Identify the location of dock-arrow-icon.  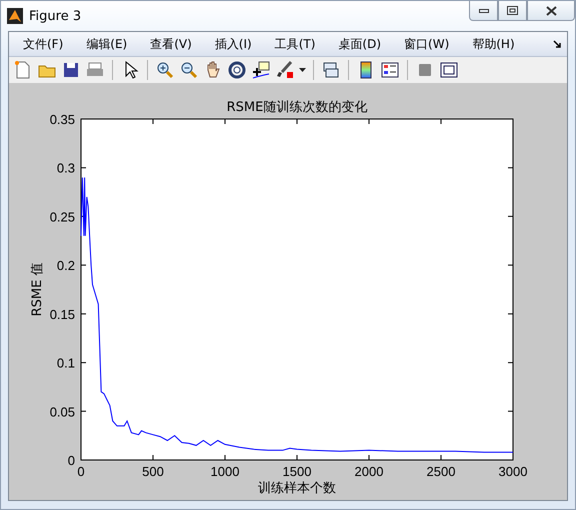
(557, 44).